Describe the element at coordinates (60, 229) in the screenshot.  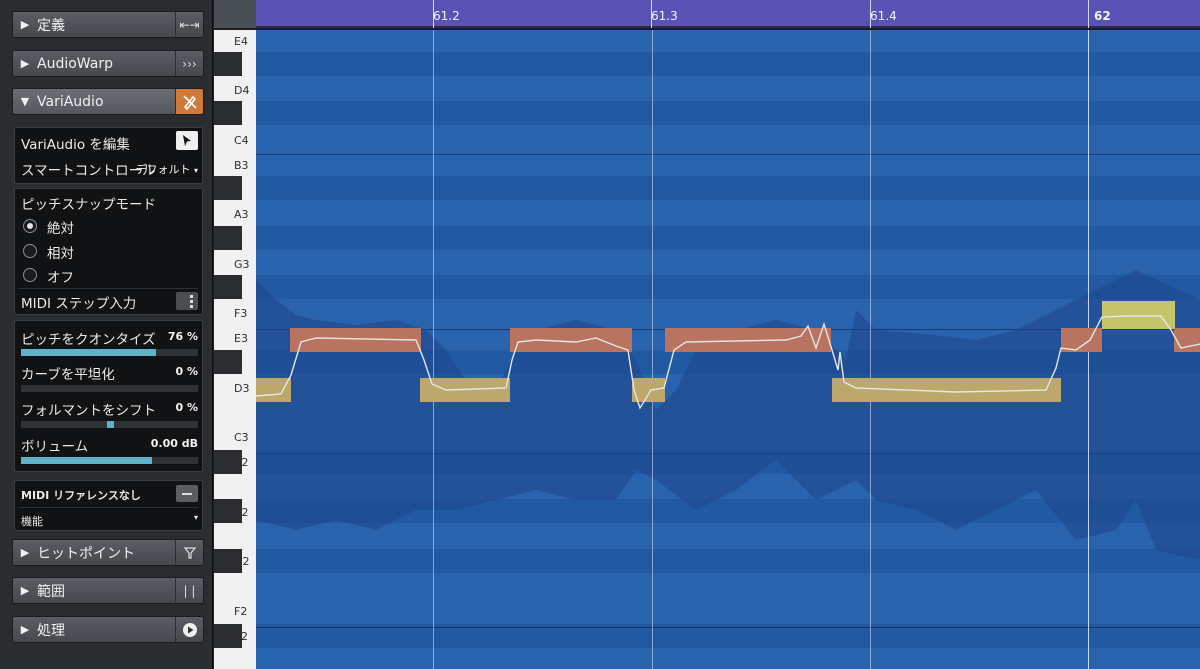
I see `snap-absolute-label: 絶対` at that location.